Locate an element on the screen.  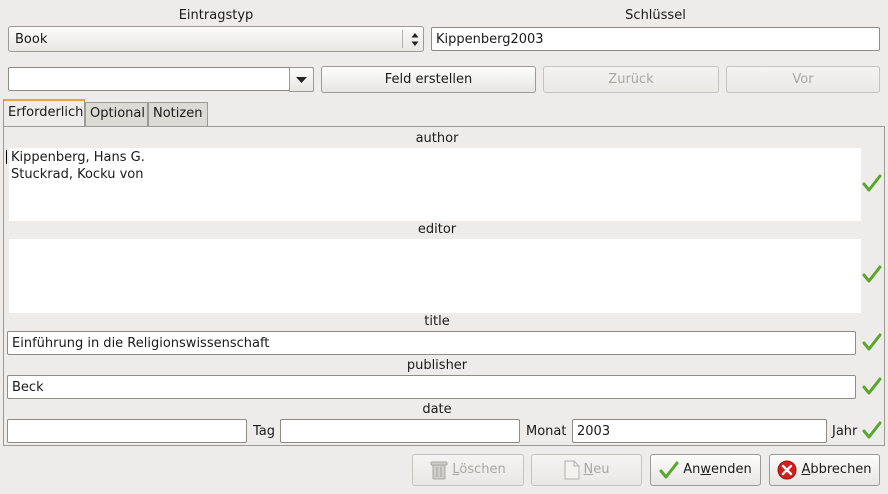
tab-optional-label: Optional is located at coordinates (117, 113).